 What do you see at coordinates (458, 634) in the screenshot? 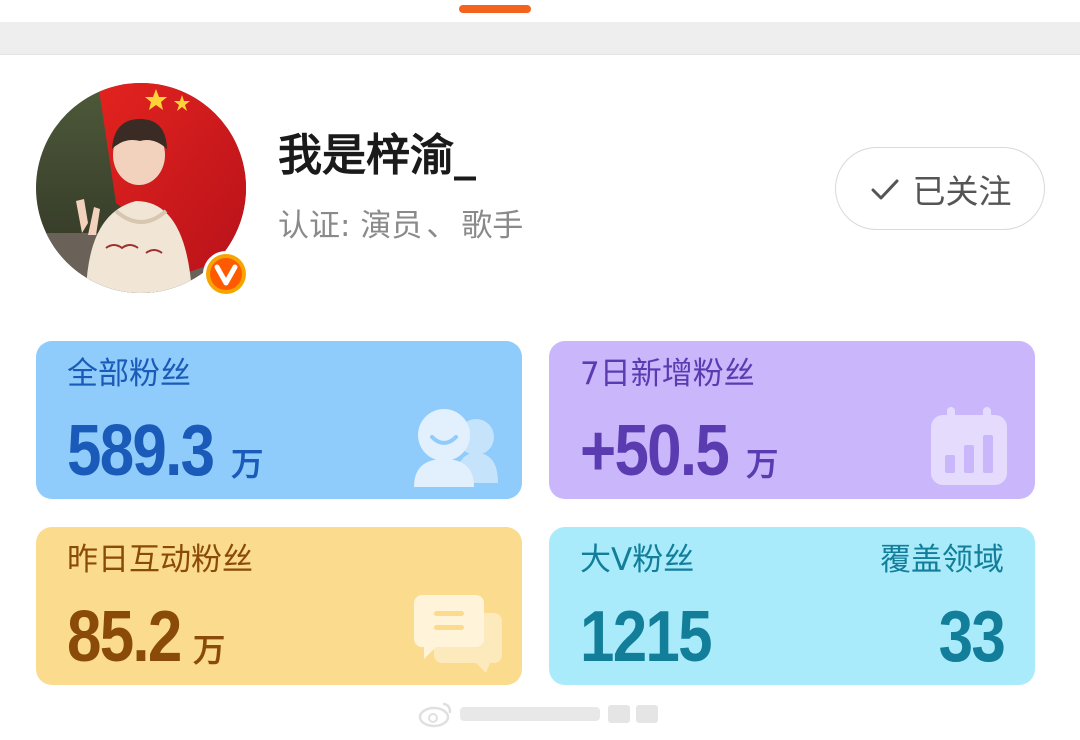
I see `chat-bubbles-icon` at bounding box center [458, 634].